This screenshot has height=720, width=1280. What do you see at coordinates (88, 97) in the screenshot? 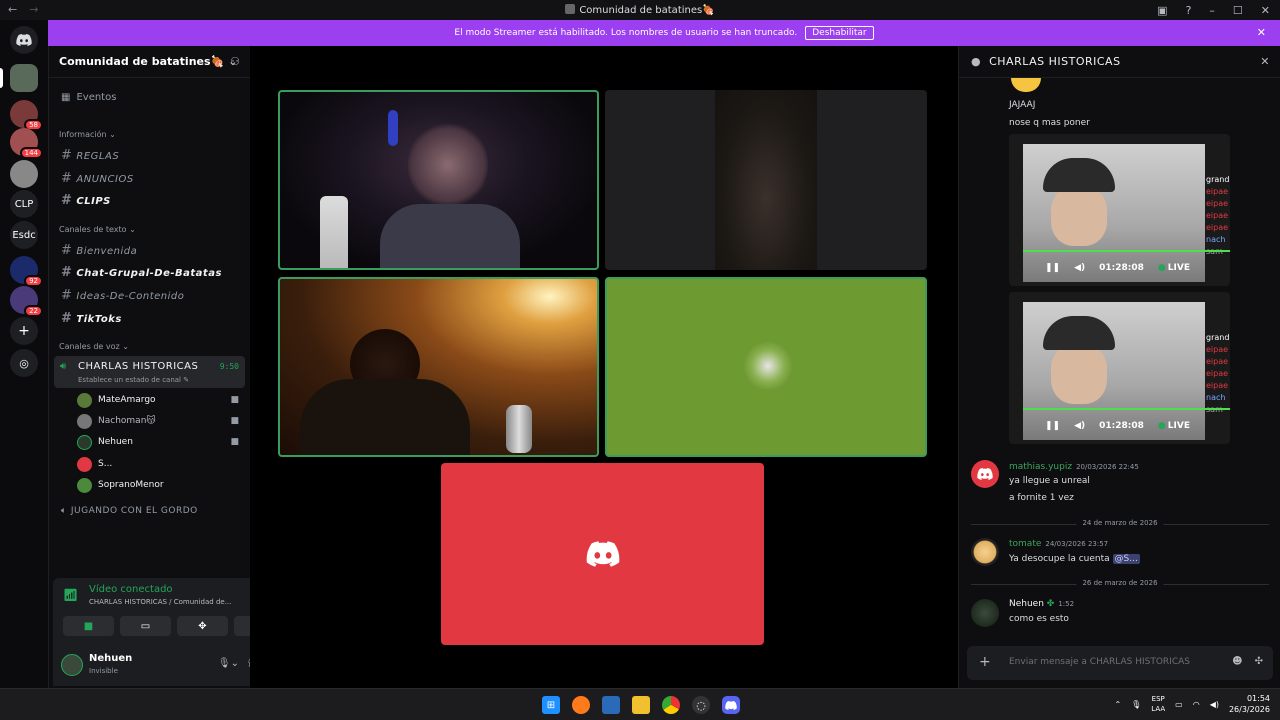
I see `events-item: ▦ Eventos` at bounding box center [88, 97].